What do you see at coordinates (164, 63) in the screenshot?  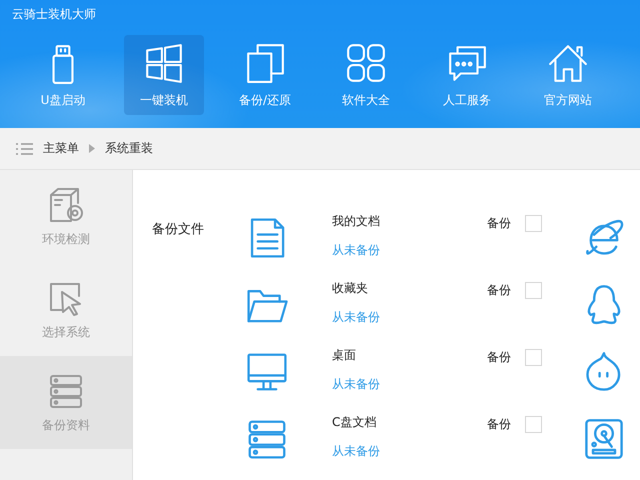 I see `windows-icon` at bounding box center [164, 63].